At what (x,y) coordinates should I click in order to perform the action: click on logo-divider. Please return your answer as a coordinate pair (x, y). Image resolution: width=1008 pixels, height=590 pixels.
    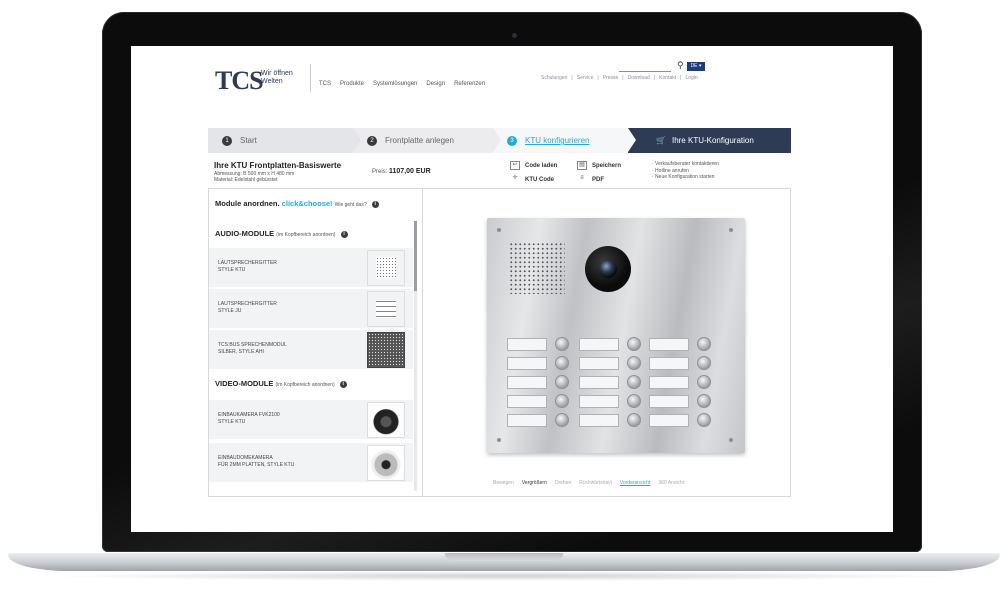
    Looking at the image, I should click on (310, 78).